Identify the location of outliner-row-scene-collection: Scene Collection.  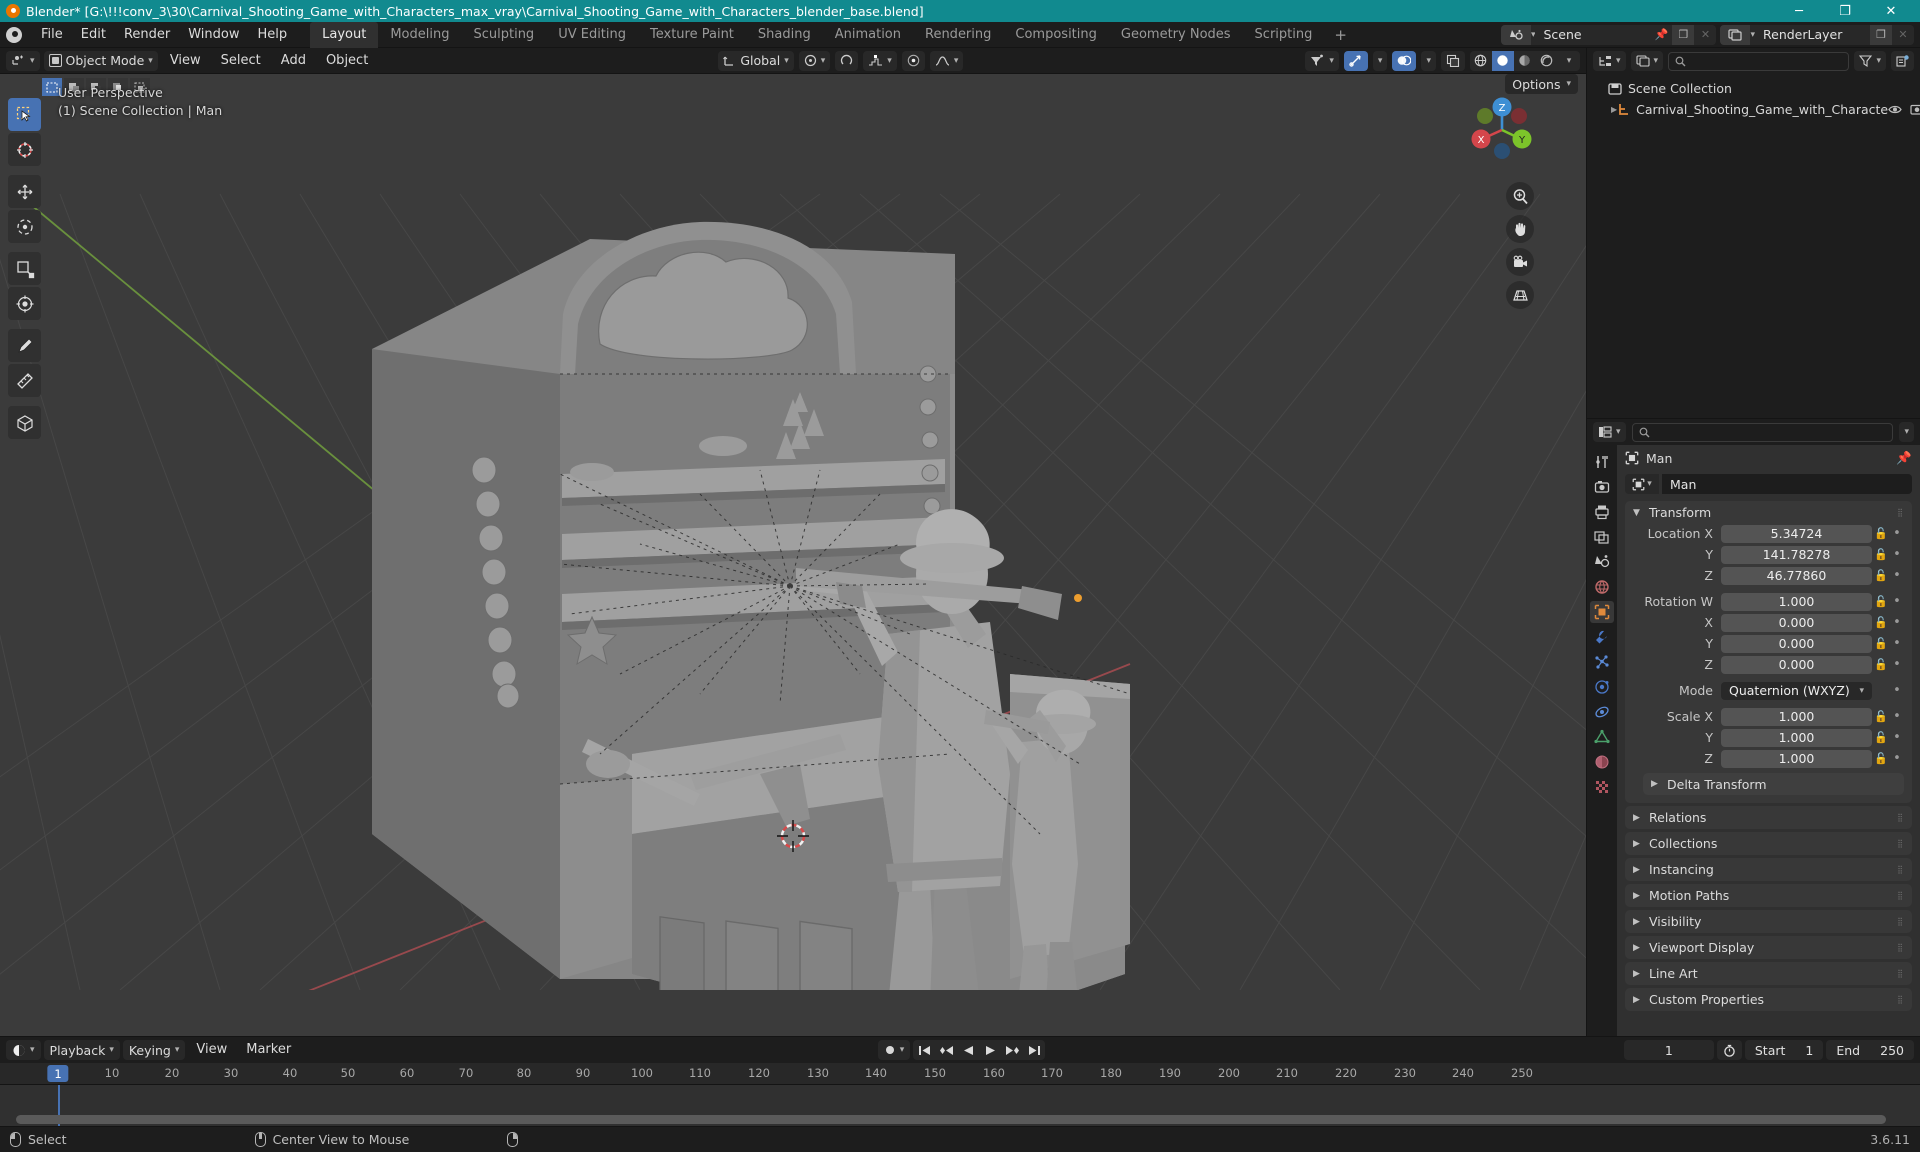
(1753, 88).